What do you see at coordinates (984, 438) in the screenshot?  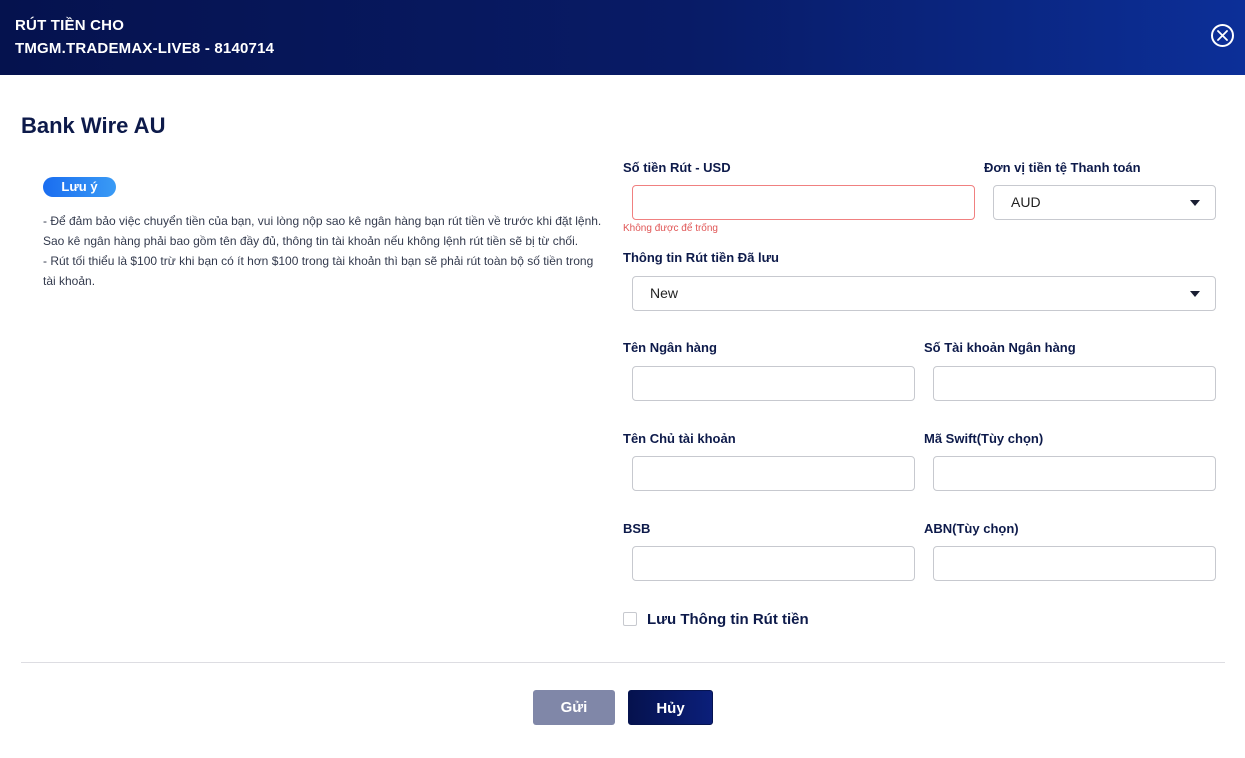 I see `swift-label: Mã Swift(Tùy chọn)` at bounding box center [984, 438].